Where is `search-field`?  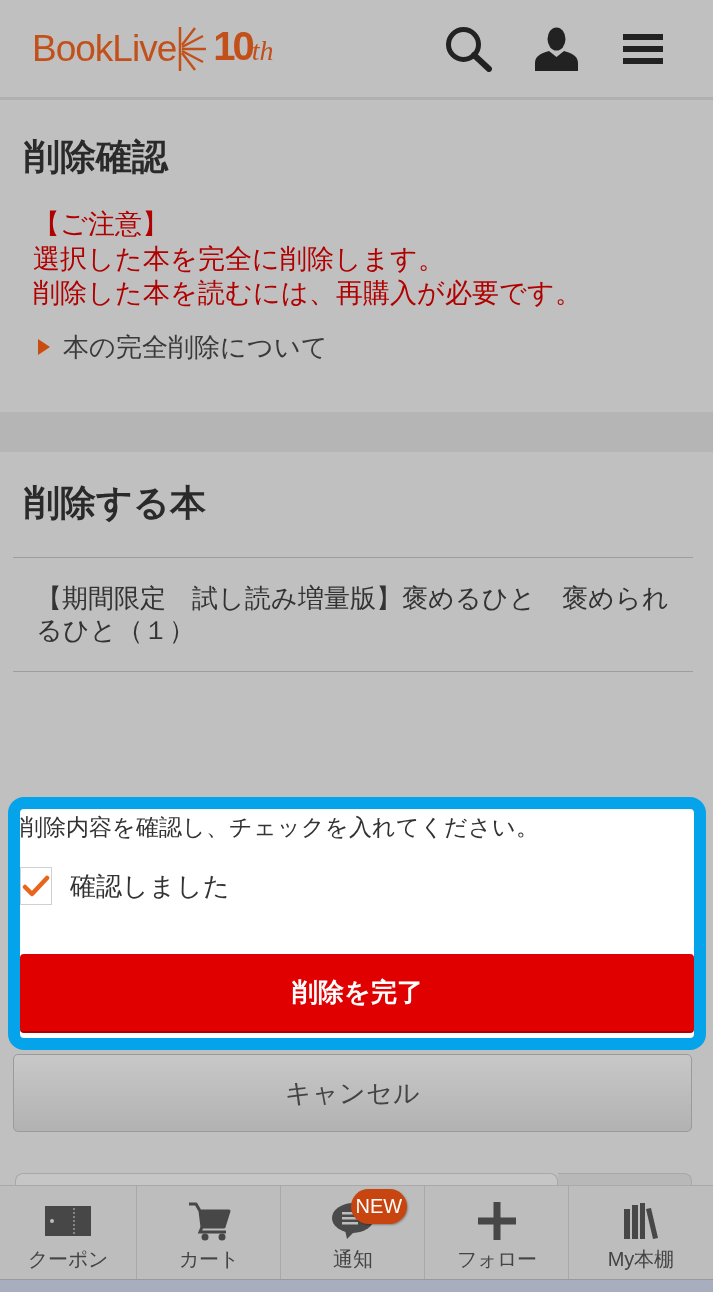
search-field is located at coordinates (286, 1179).